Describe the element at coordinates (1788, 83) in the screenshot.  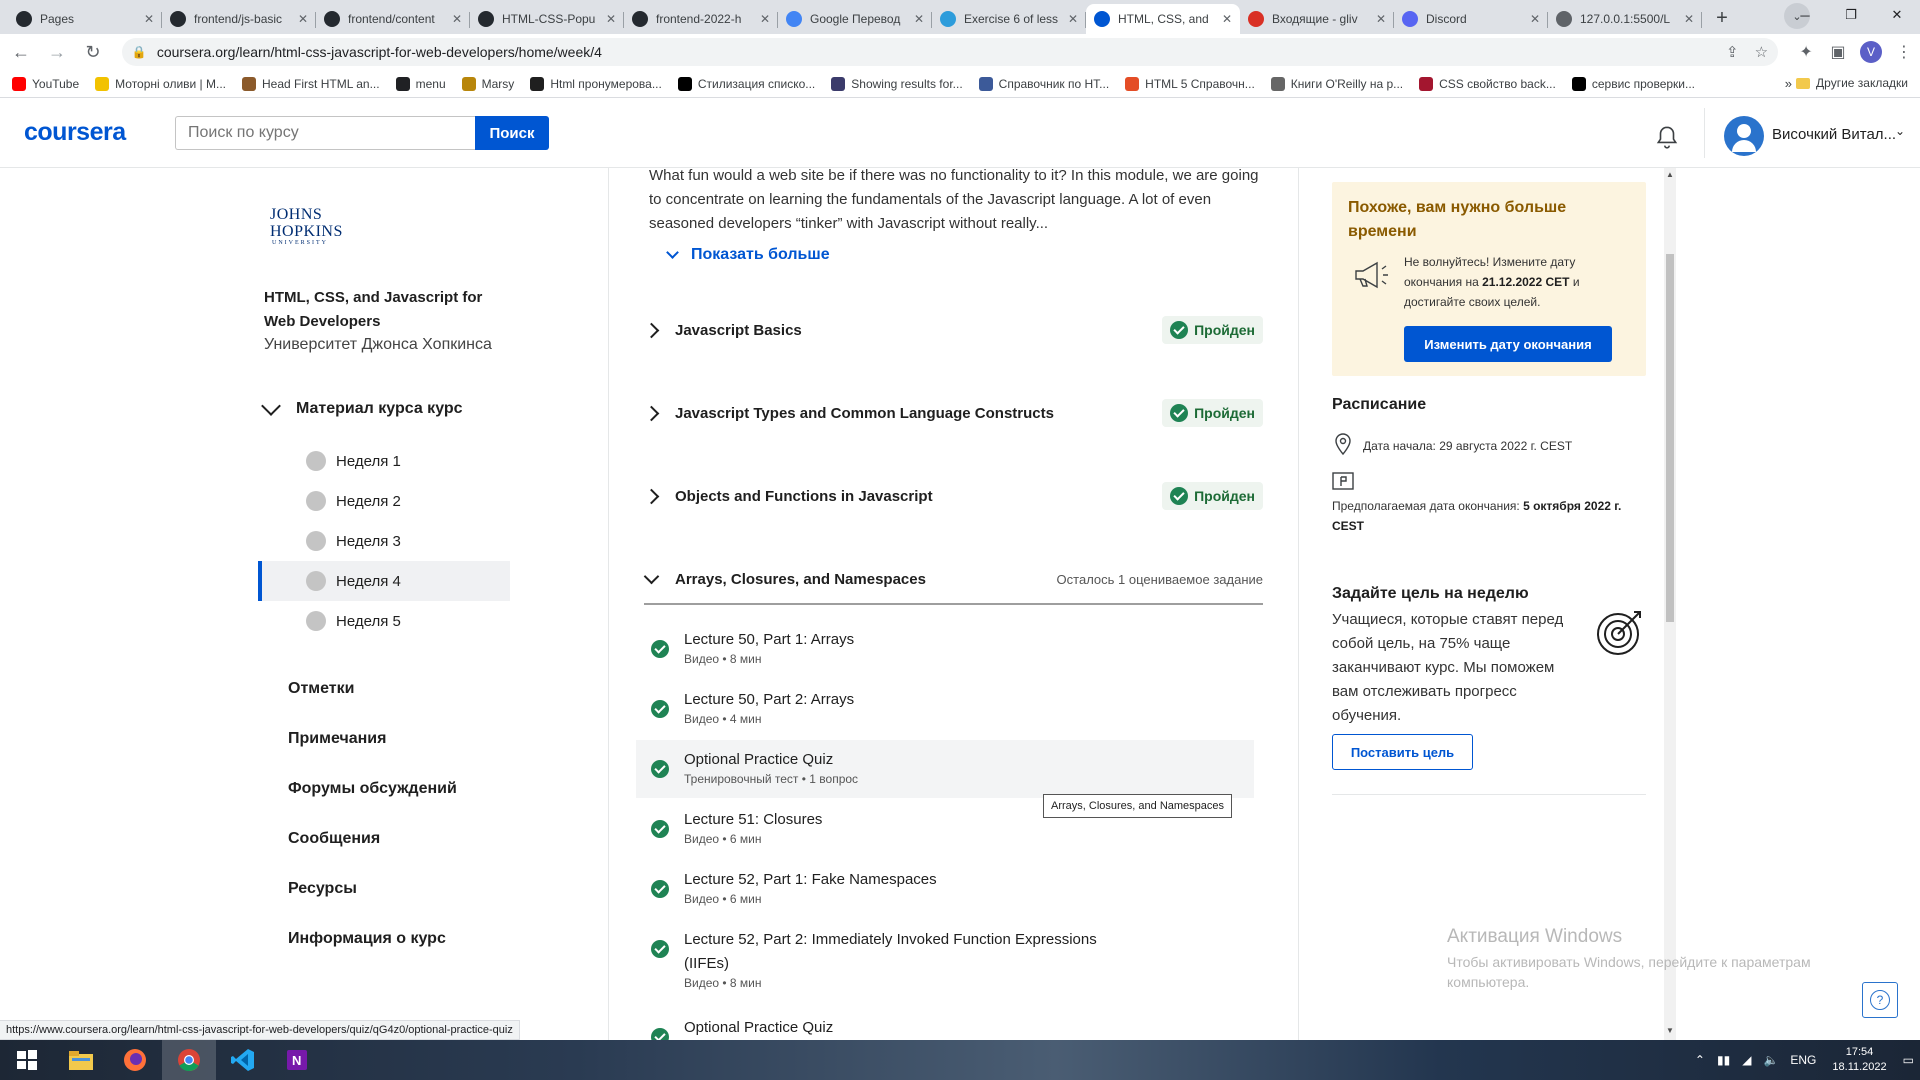
I see `bookmarks-overflow: »` at that location.